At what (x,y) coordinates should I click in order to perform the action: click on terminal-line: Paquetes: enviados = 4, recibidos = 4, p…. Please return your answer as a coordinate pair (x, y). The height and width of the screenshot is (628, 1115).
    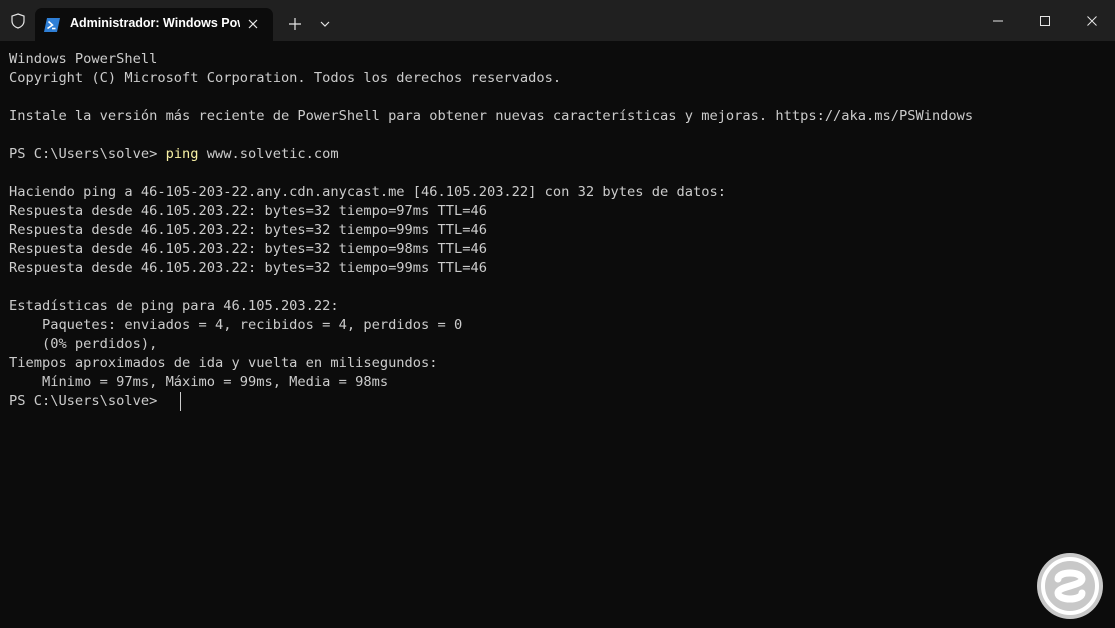
    Looking at the image, I should click on (236, 325).